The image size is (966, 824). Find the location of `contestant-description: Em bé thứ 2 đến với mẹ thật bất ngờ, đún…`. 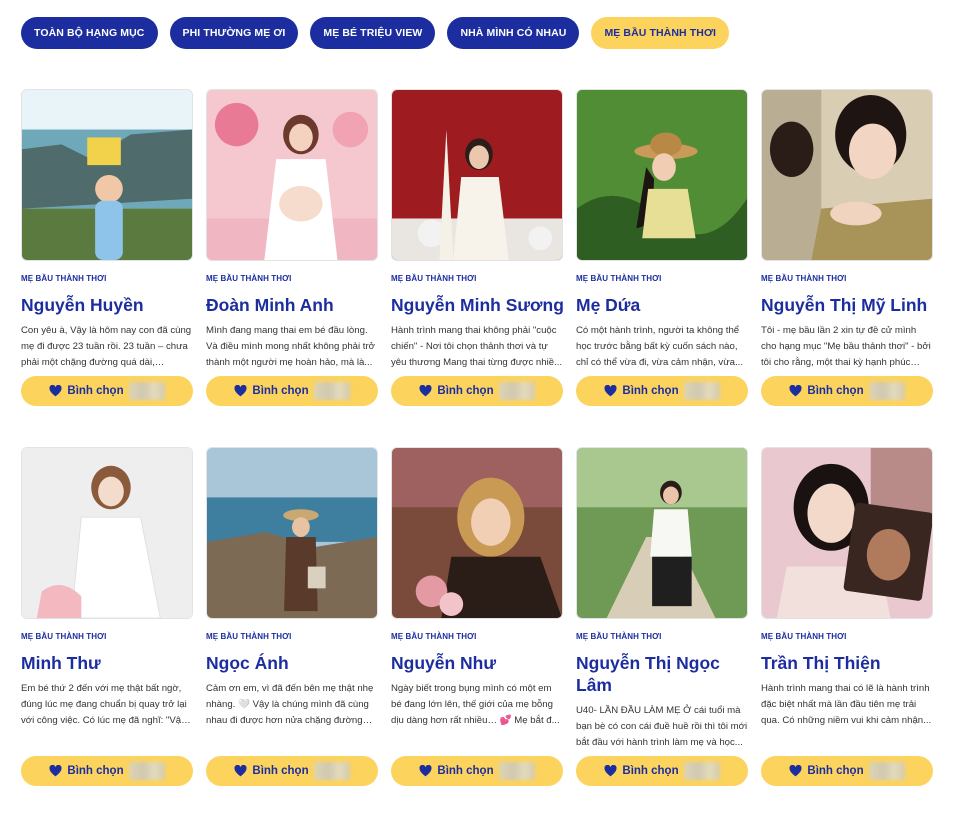

contestant-description: Em bé thứ 2 đến với mẹ thật bất ngờ, đún… is located at coordinates (104, 704).